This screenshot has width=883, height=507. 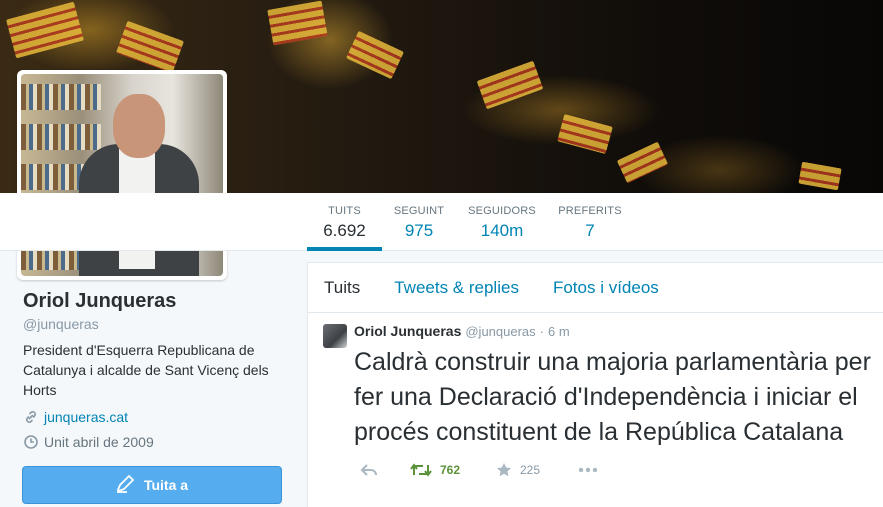 What do you see at coordinates (368, 470) in the screenshot?
I see `reply-icon` at bounding box center [368, 470].